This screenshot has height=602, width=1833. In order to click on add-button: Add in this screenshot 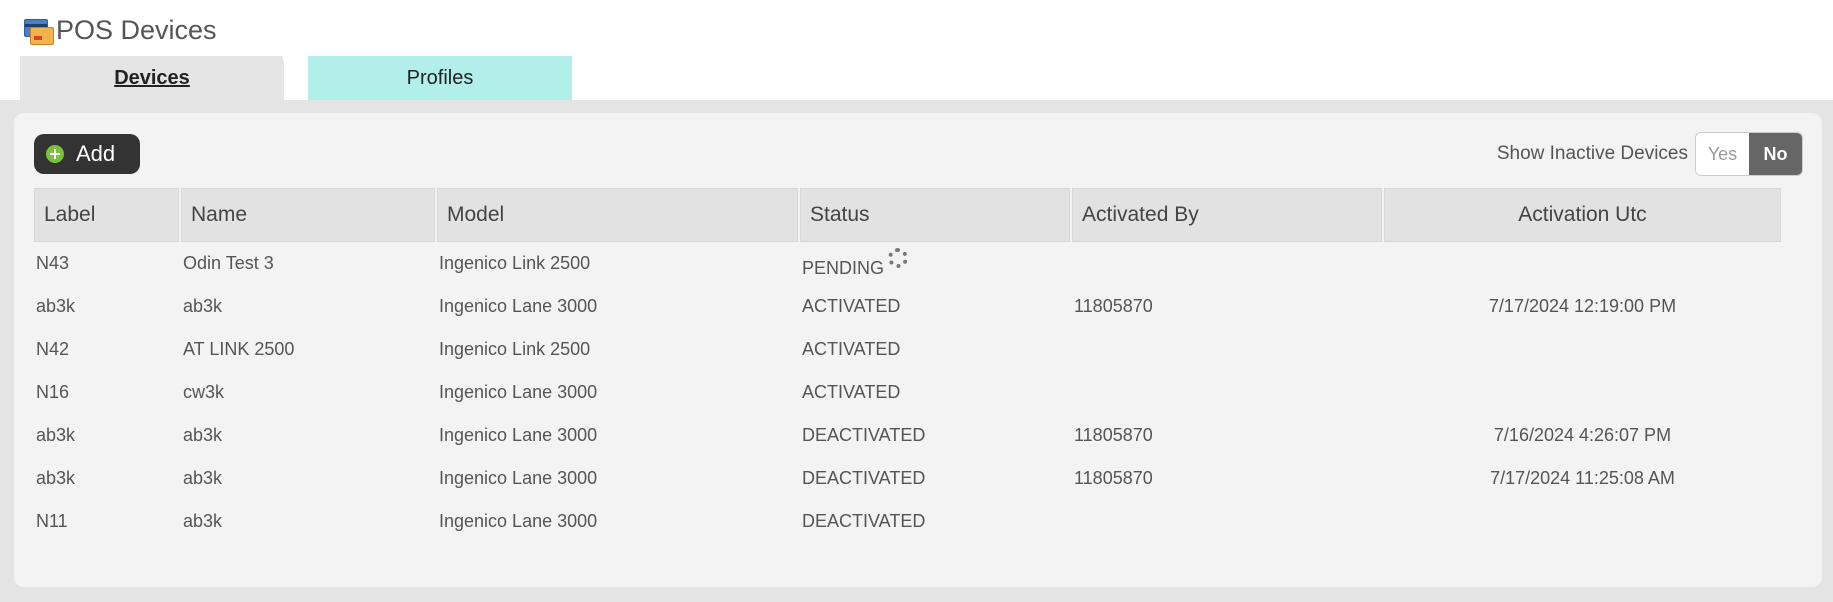, I will do `click(87, 154)`.